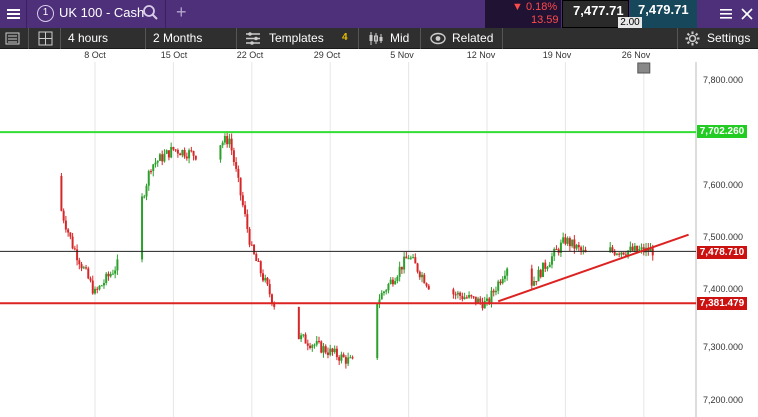  I want to click on price-type-select: Mid, so click(399, 38).